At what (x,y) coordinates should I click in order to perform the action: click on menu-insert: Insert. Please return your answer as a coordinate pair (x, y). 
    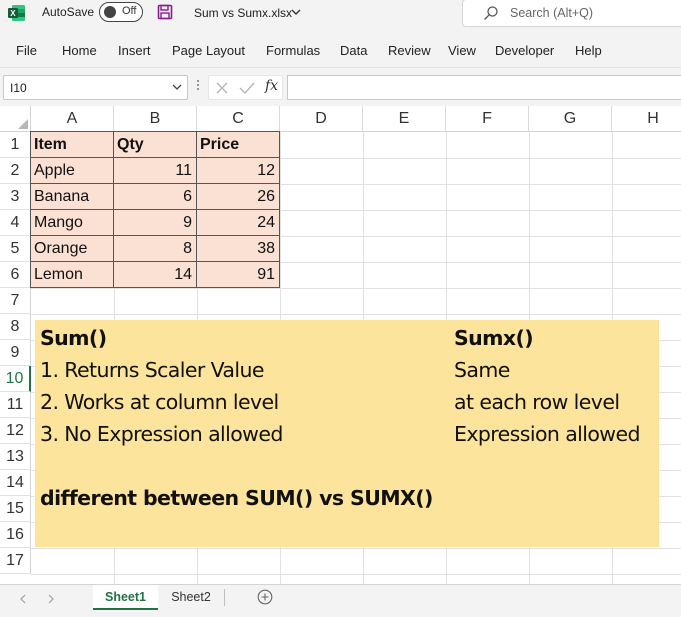
    Looking at the image, I should click on (134, 50).